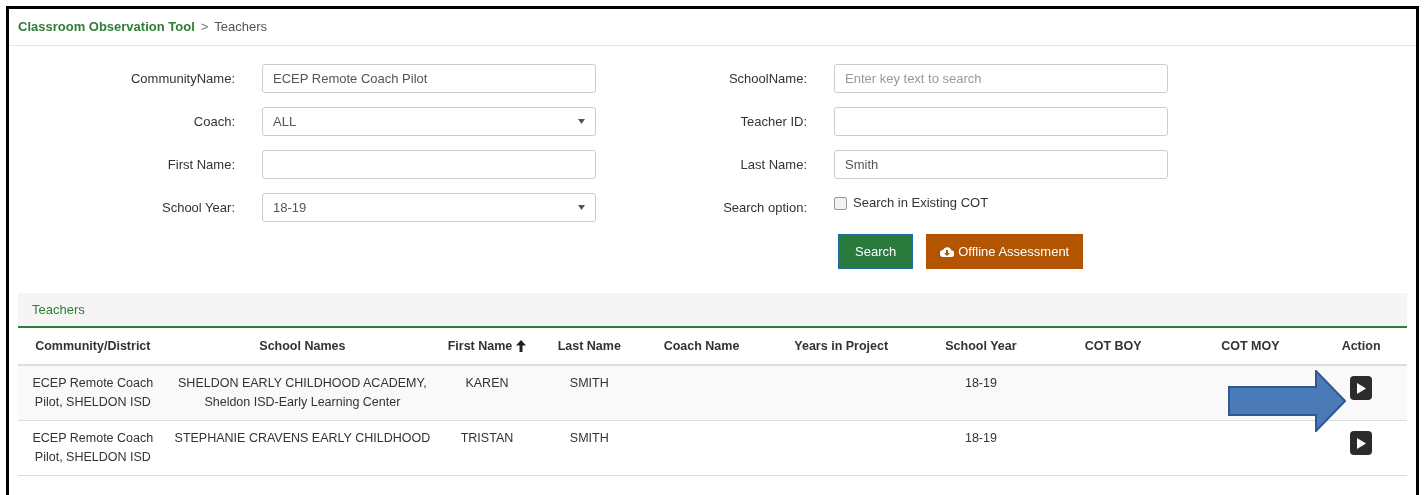 The image size is (1424, 495). Describe the element at coordinates (1250, 346) in the screenshot. I see `column-header: COT MOY` at that location.